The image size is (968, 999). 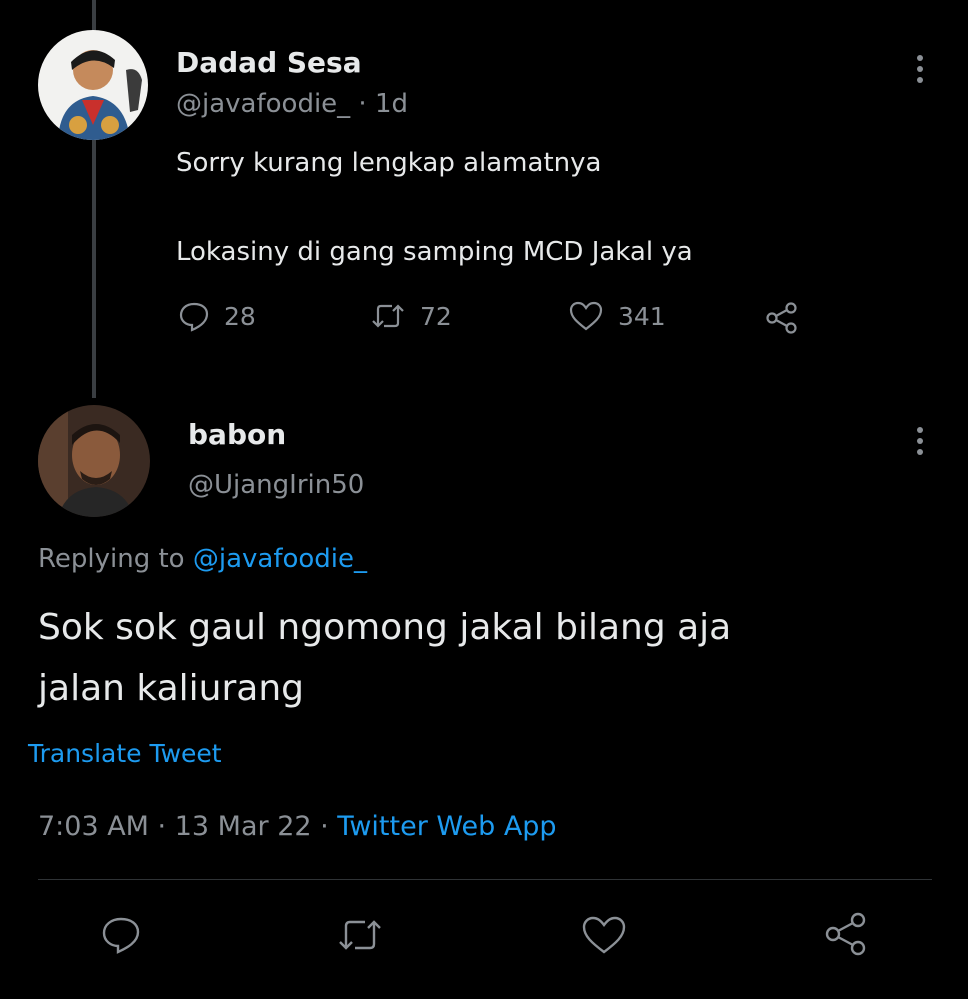 I want to click on reply-count: 28, so click(x=240, y=316).